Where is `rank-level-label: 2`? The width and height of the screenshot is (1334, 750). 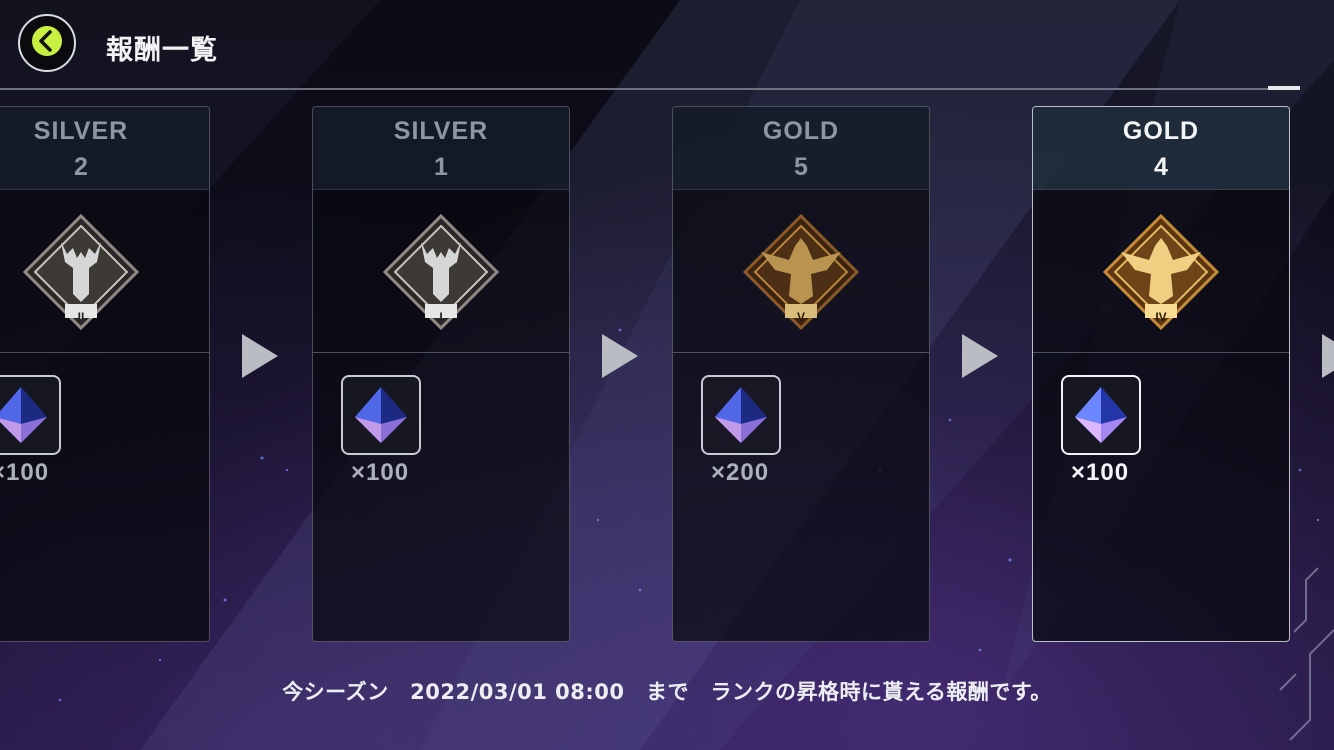
rank-level-label: 2 is located at coordinates (81, 167).